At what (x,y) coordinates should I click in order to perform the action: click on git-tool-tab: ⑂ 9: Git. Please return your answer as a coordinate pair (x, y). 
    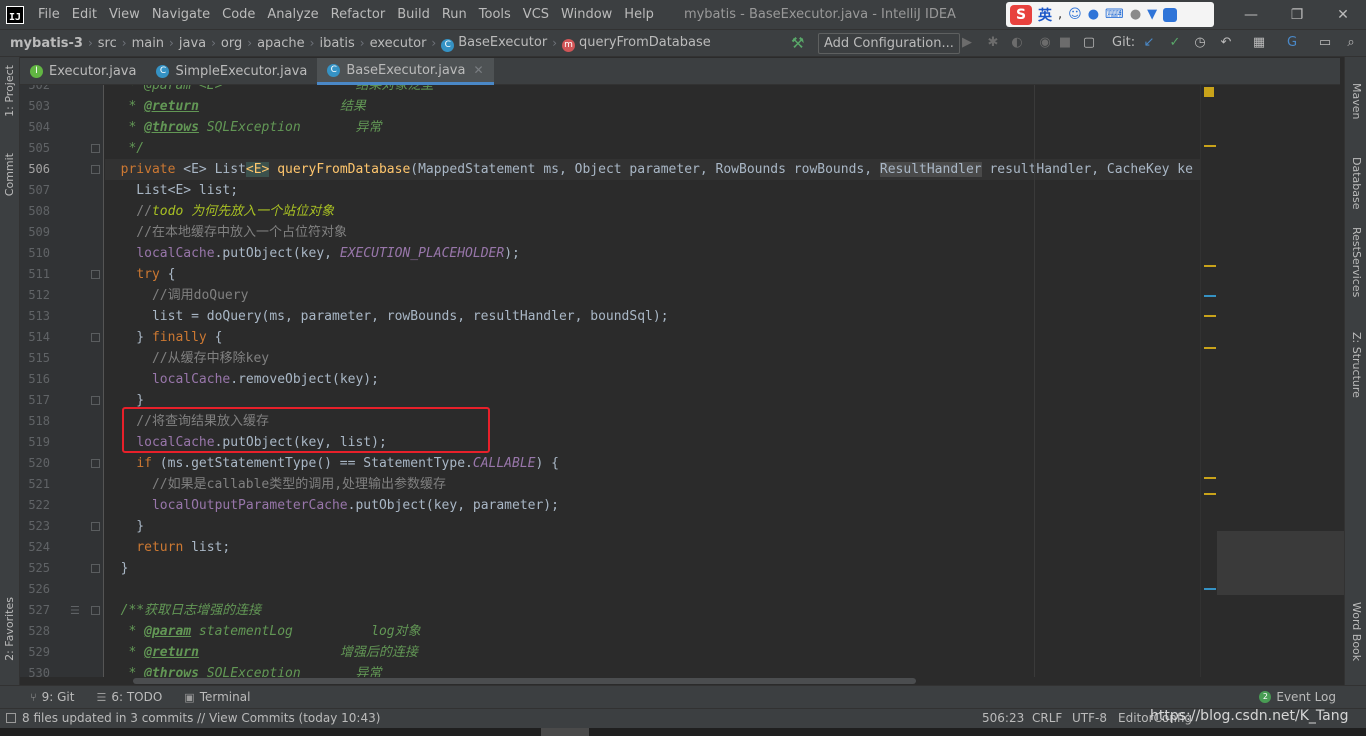
    Looking at the image, I should click on (52, 697).